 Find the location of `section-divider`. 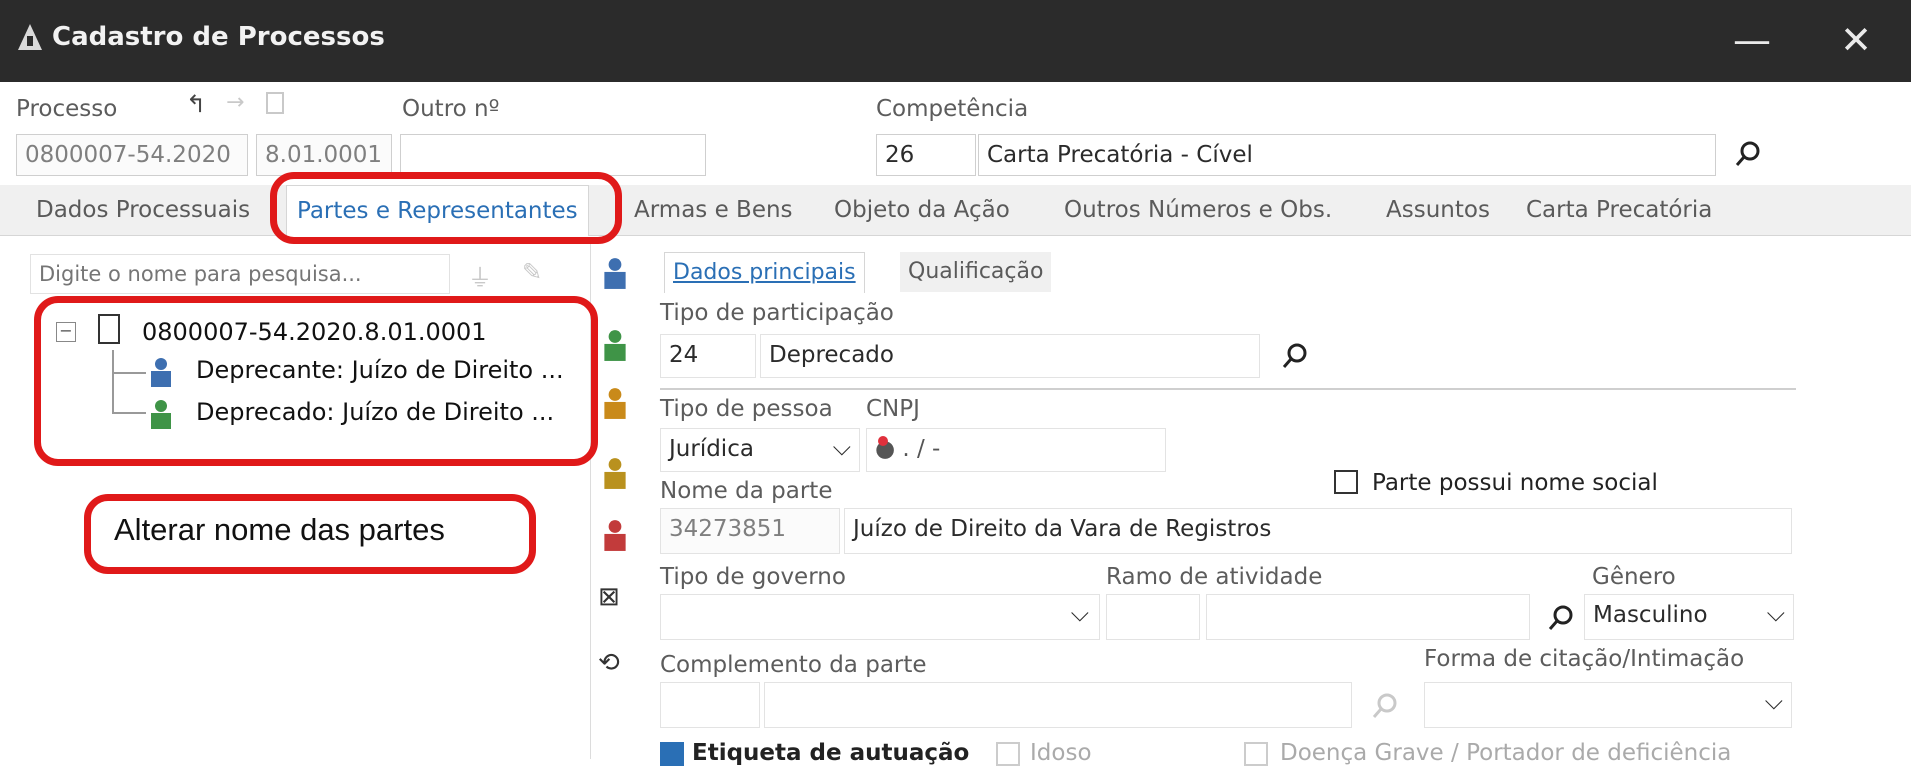

section-divider is located at coordinates (1228, 389).